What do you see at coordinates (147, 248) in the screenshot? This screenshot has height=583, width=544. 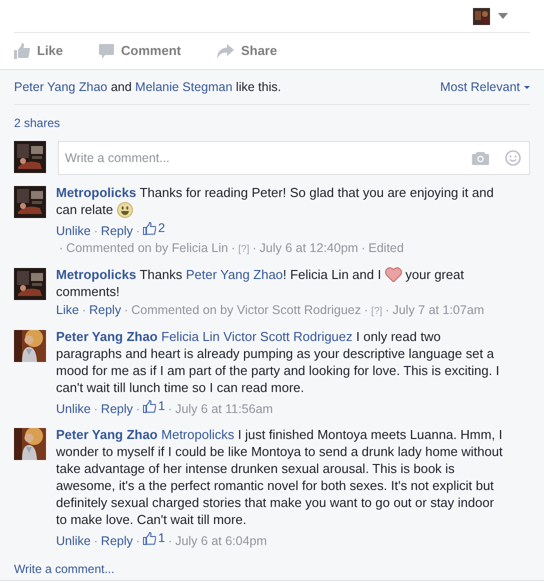 I see `comment-info: Commented on by Felicia Lin` at bounding box center [147, 248].